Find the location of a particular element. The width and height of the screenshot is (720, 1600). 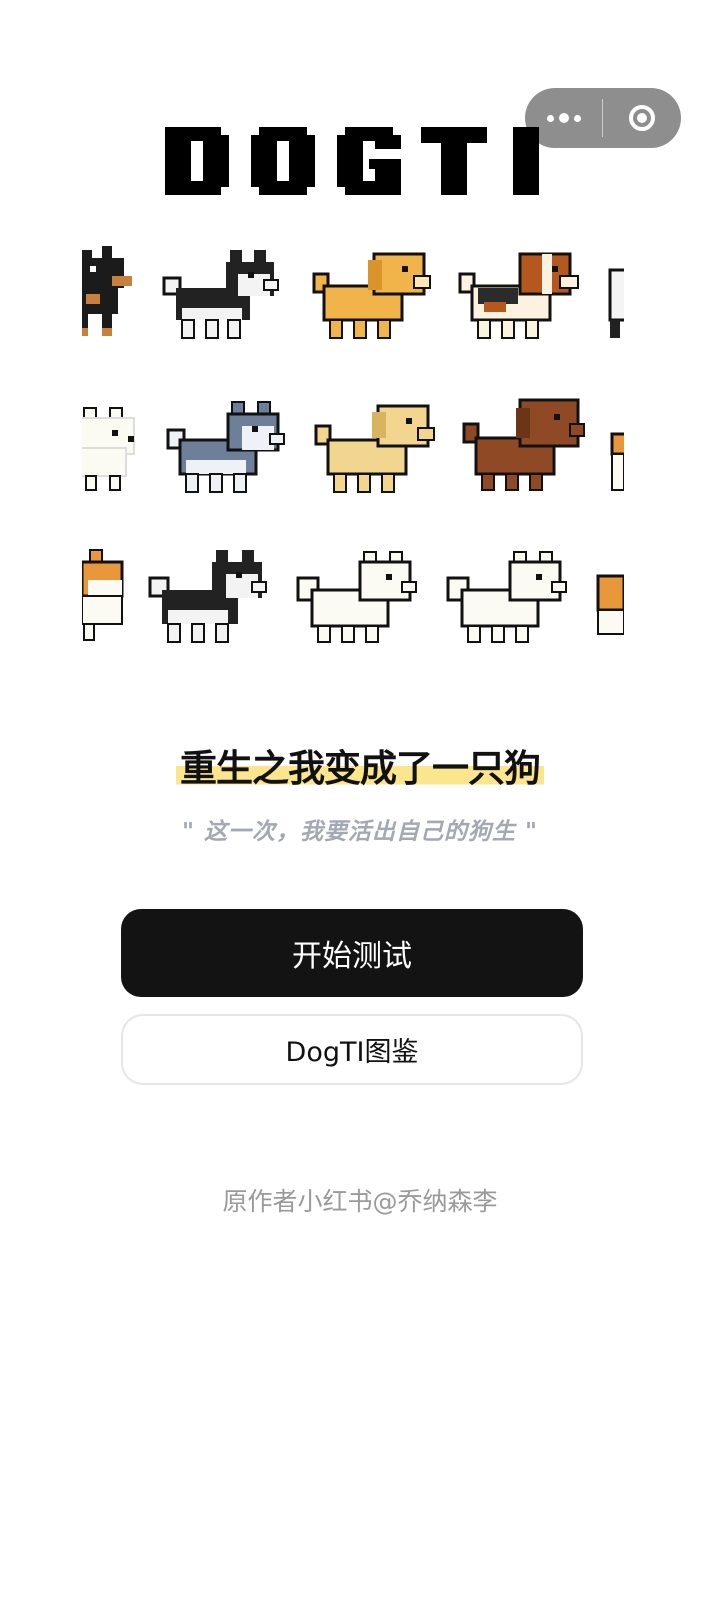

author-credit: 原作者小红书@乔纳森李 is located at coordinates (360, 1201).